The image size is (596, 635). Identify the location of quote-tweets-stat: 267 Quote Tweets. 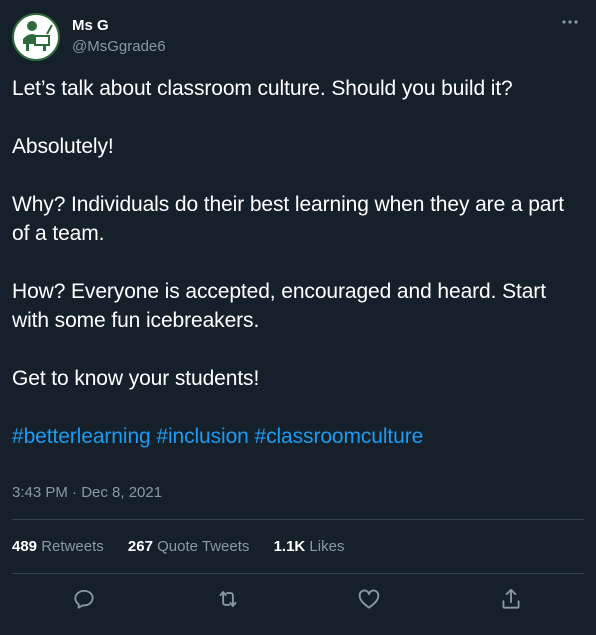
(188, 546).